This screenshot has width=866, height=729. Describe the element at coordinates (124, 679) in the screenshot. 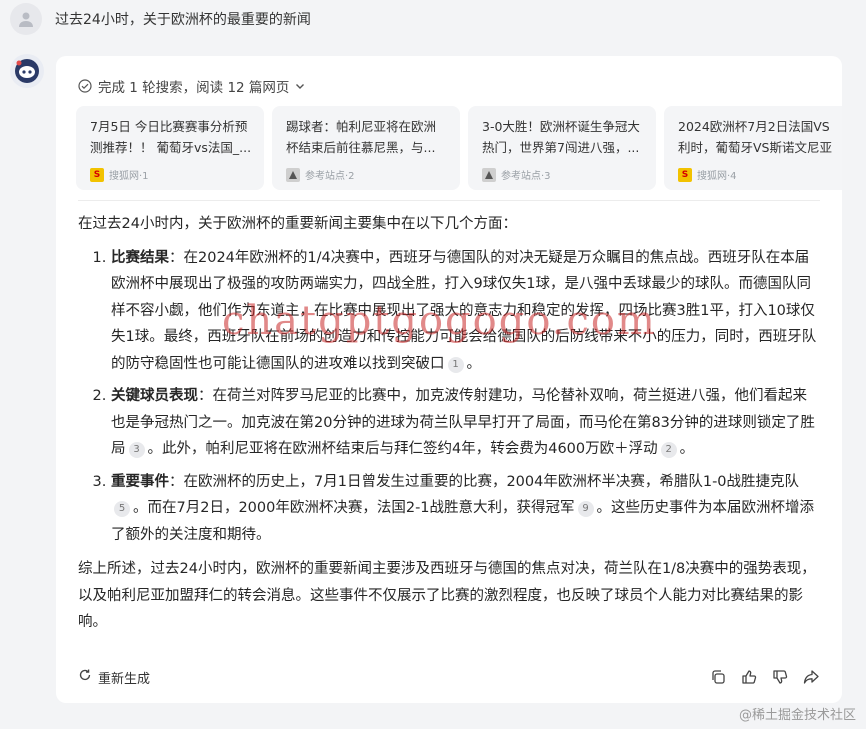

I see `regenerate-label: 重新生成` at that location.